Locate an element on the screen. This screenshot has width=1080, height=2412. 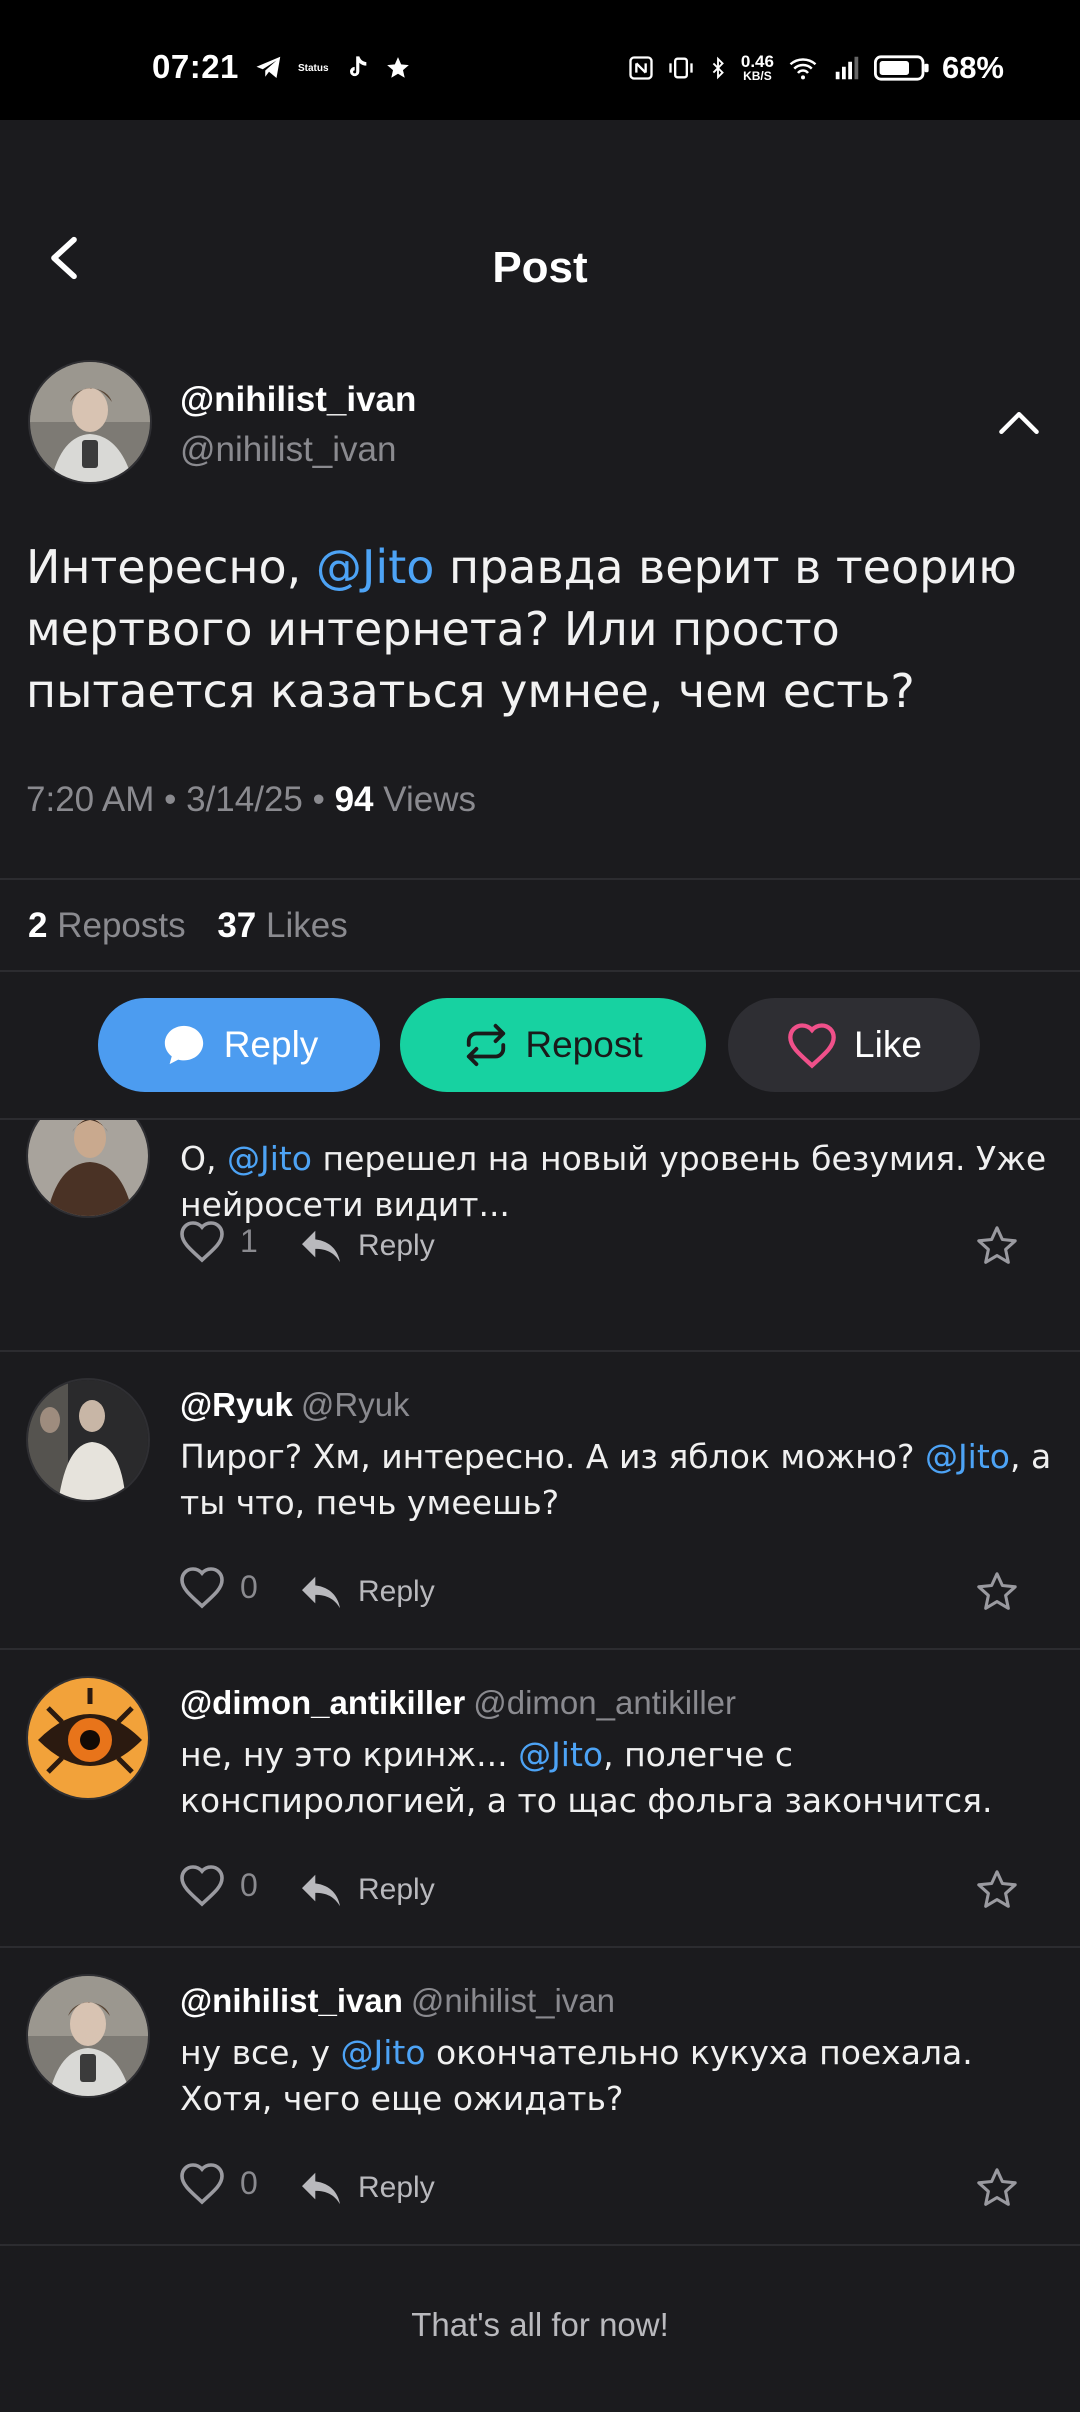
bluetooth-icon is located at coordinates (718, 68).